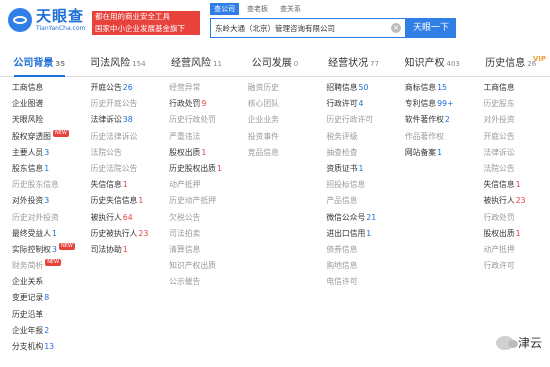  What do you see at coordinates (359, 266) in the screenshot?
I see `nav-item: 购地信息` at bounding box center [359, 266].